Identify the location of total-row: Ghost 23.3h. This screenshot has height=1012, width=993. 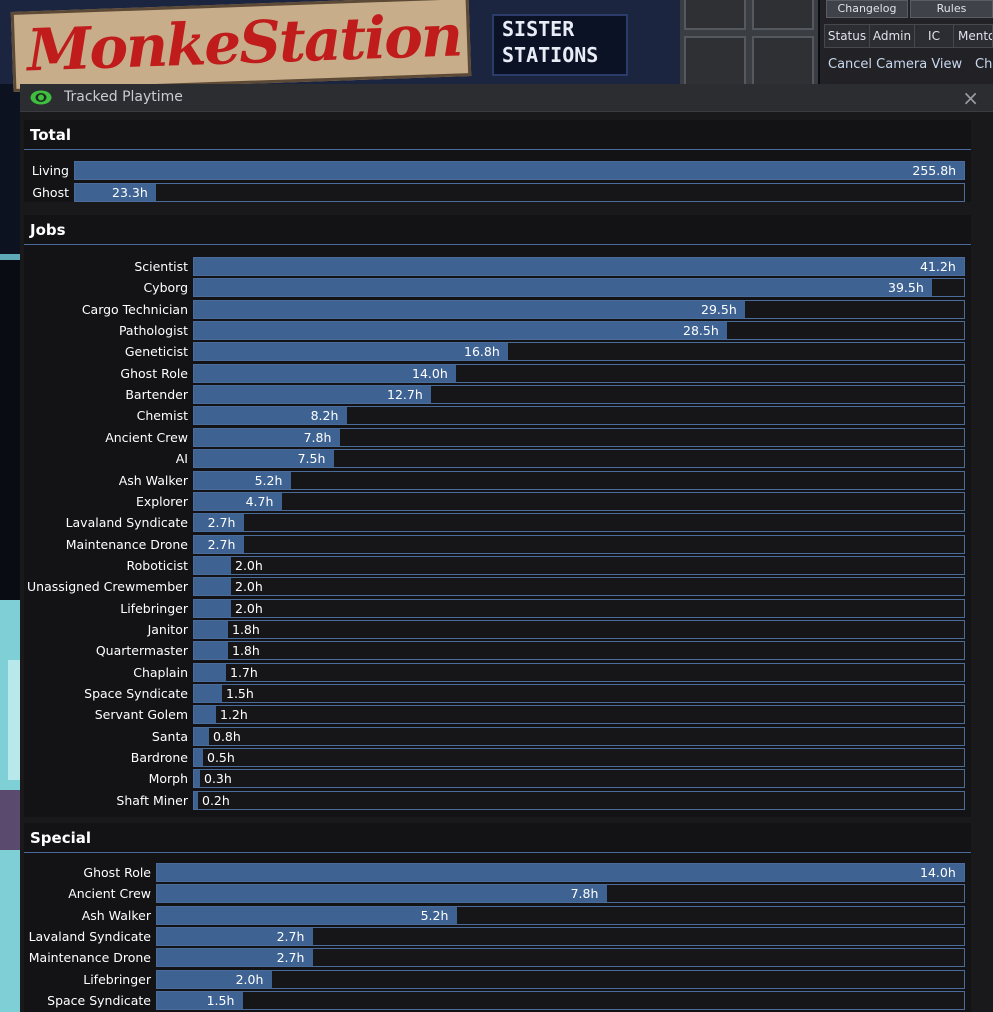
(497, 192).